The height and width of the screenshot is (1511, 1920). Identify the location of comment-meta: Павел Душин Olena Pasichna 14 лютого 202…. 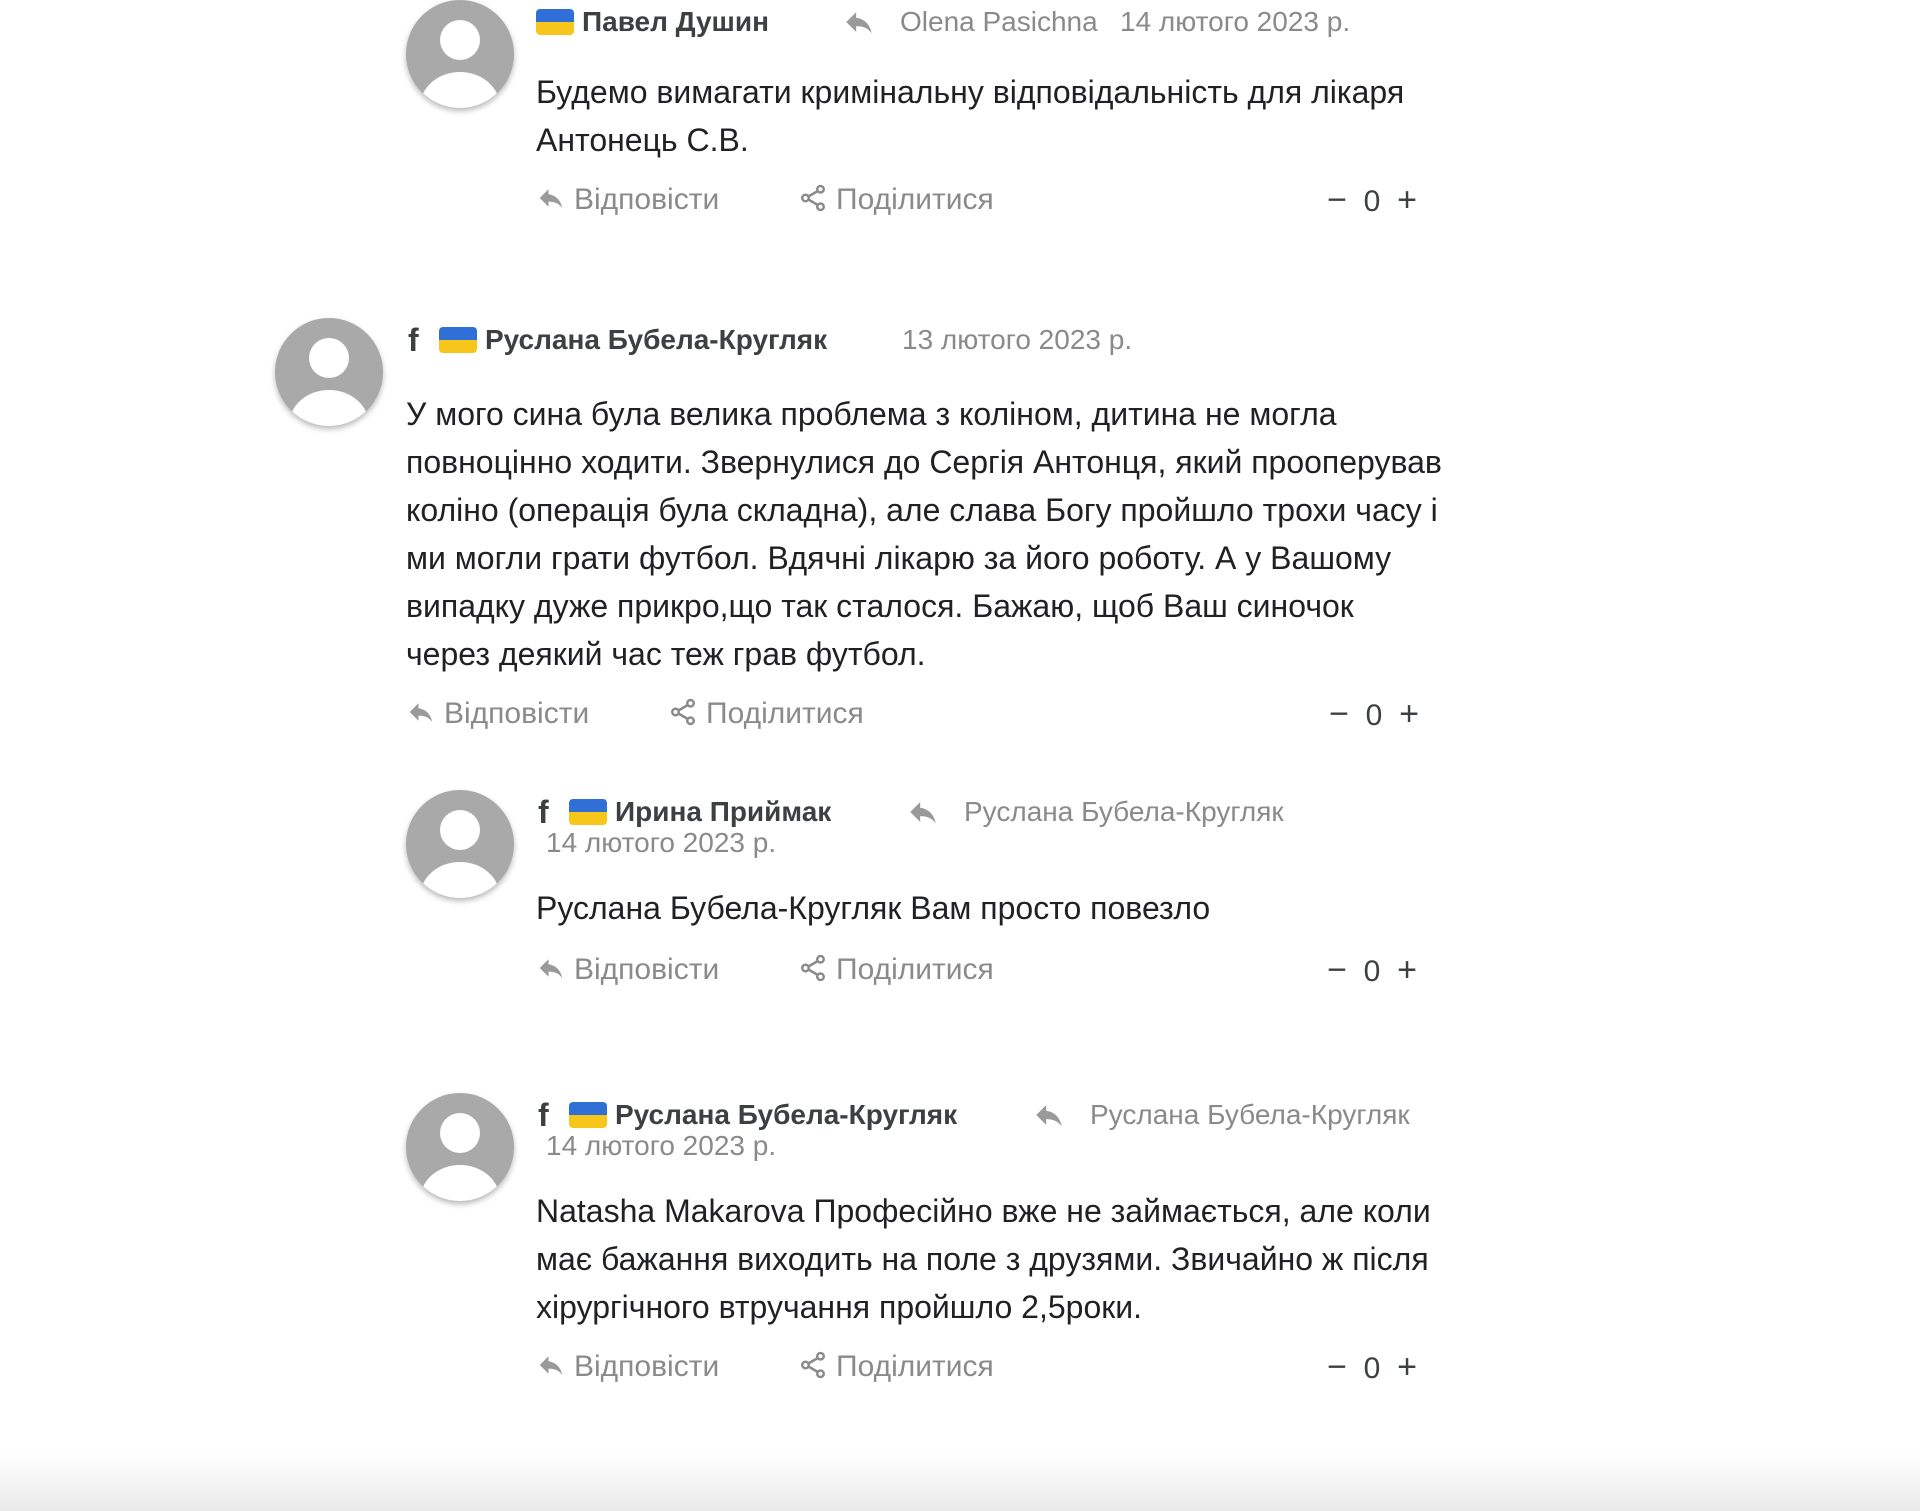
(986, 22).